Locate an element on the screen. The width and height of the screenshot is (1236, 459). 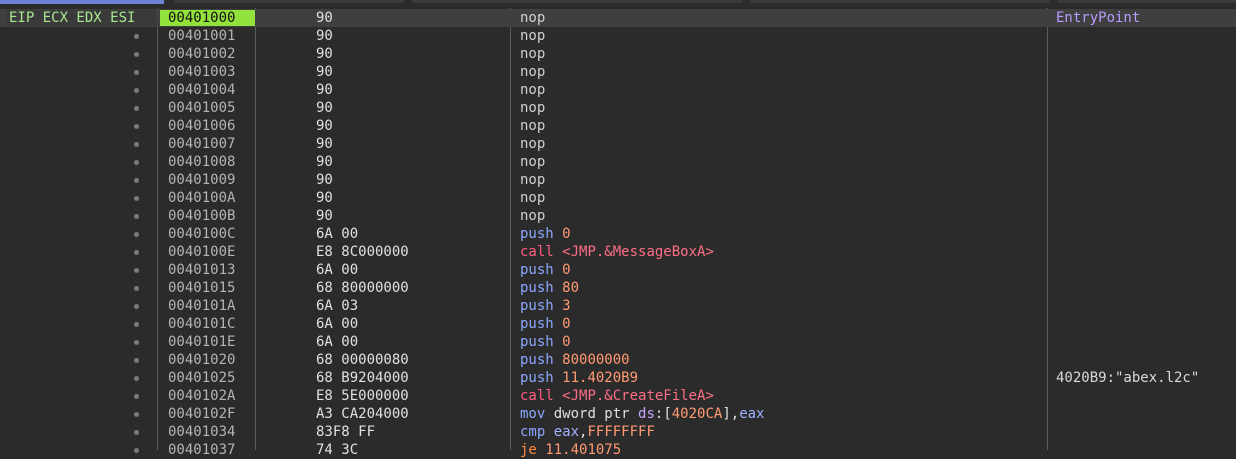
table-row: 00401004 90 nop is located at coordinates (618, 90).